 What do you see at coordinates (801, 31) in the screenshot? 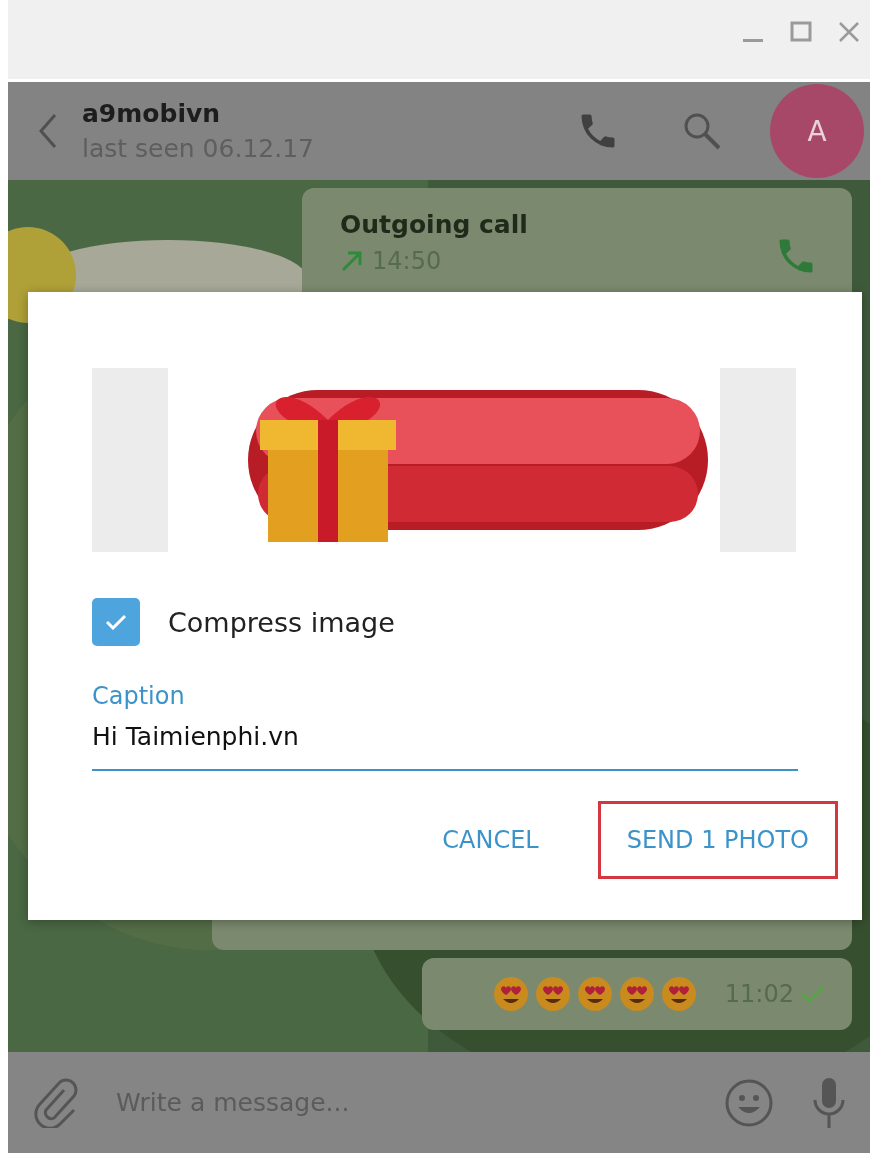
I see `maximize-icon` at bounding box center [801, 31].